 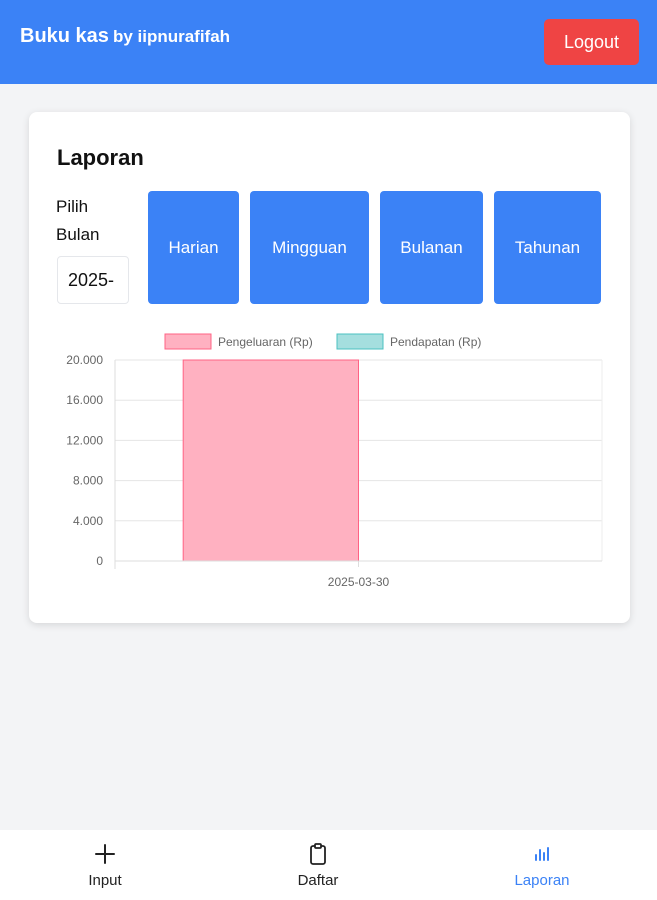 What do you see at coordinates (359, 582) in the screenshot?
I see `x-tick-label: 2025-03-30` at bounding box center [359, 582].